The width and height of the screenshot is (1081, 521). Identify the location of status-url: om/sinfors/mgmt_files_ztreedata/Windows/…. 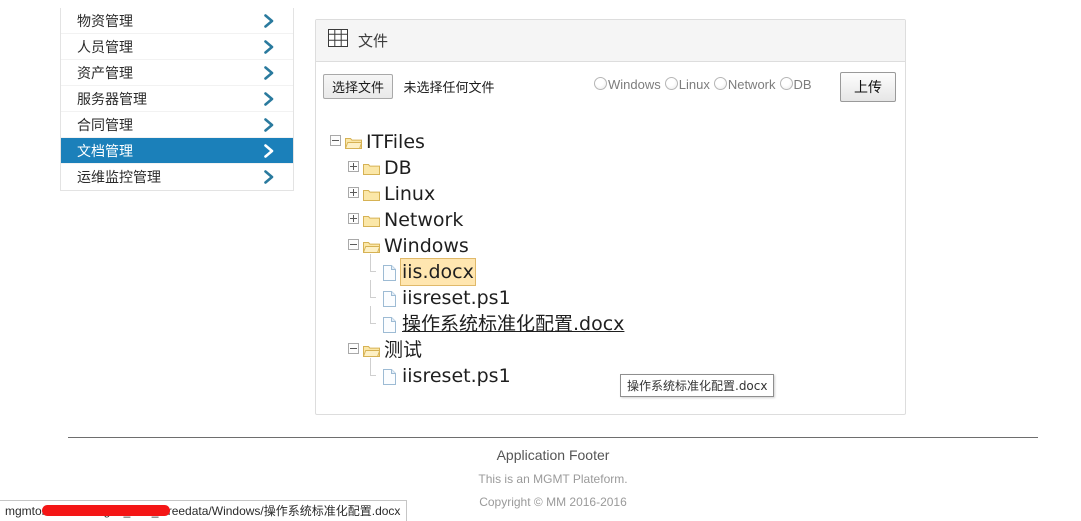
(218, 511).